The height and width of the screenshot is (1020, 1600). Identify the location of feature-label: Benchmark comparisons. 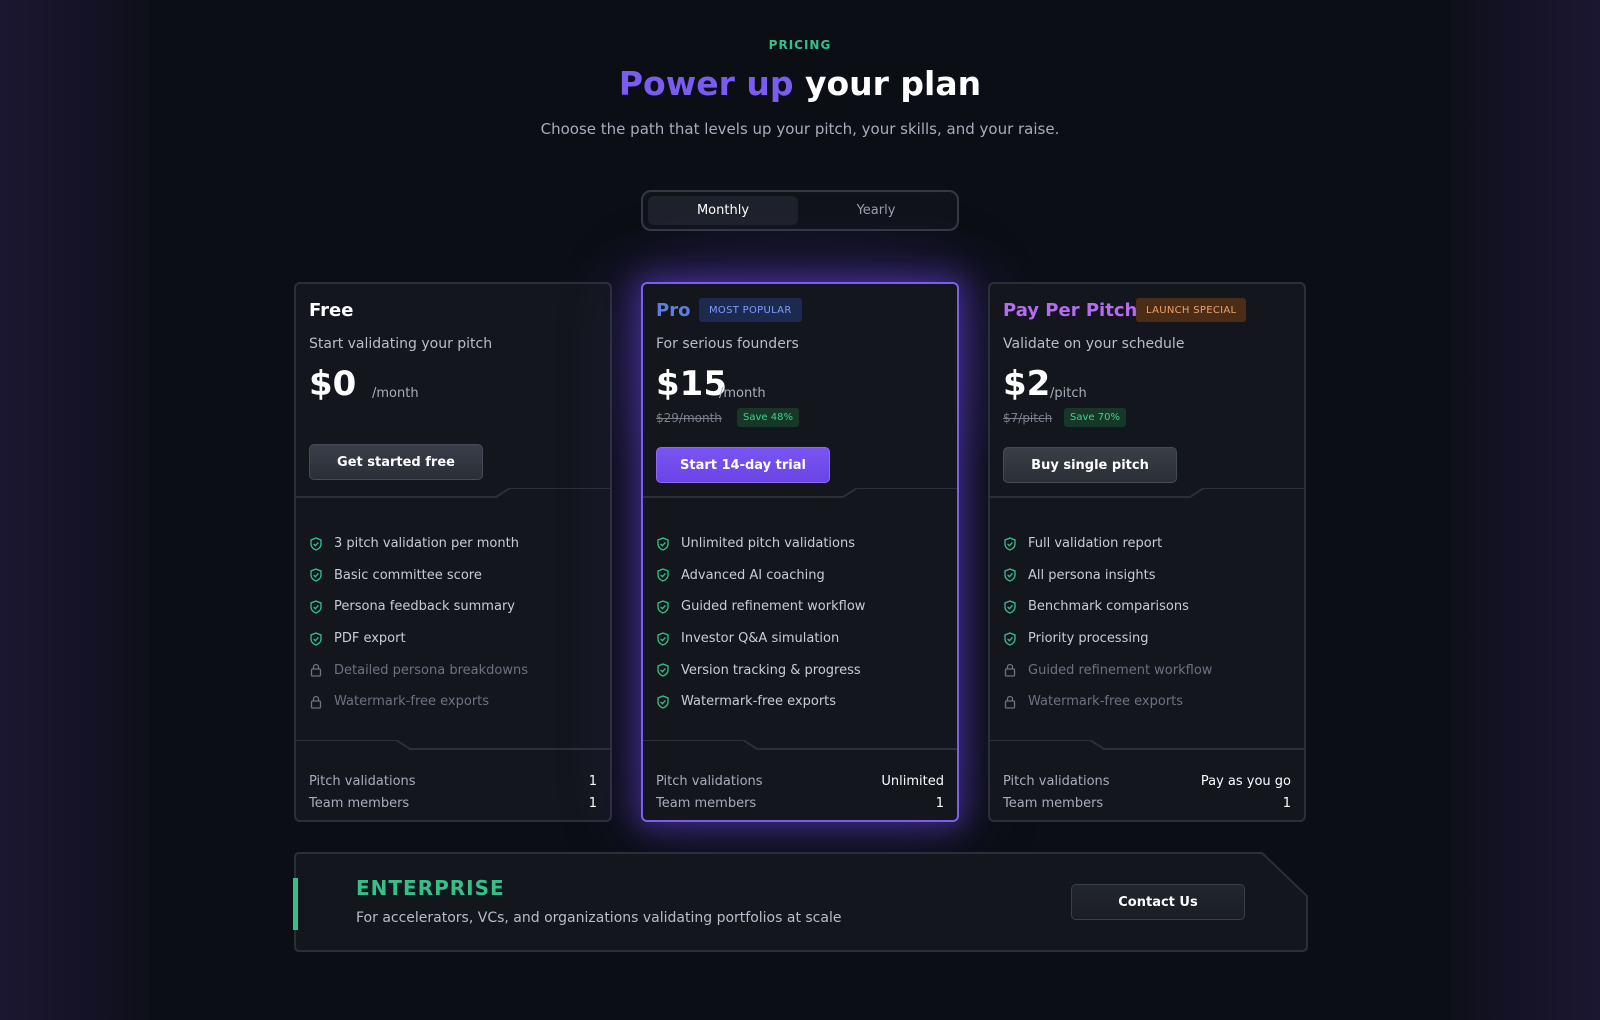
(1108, 607).